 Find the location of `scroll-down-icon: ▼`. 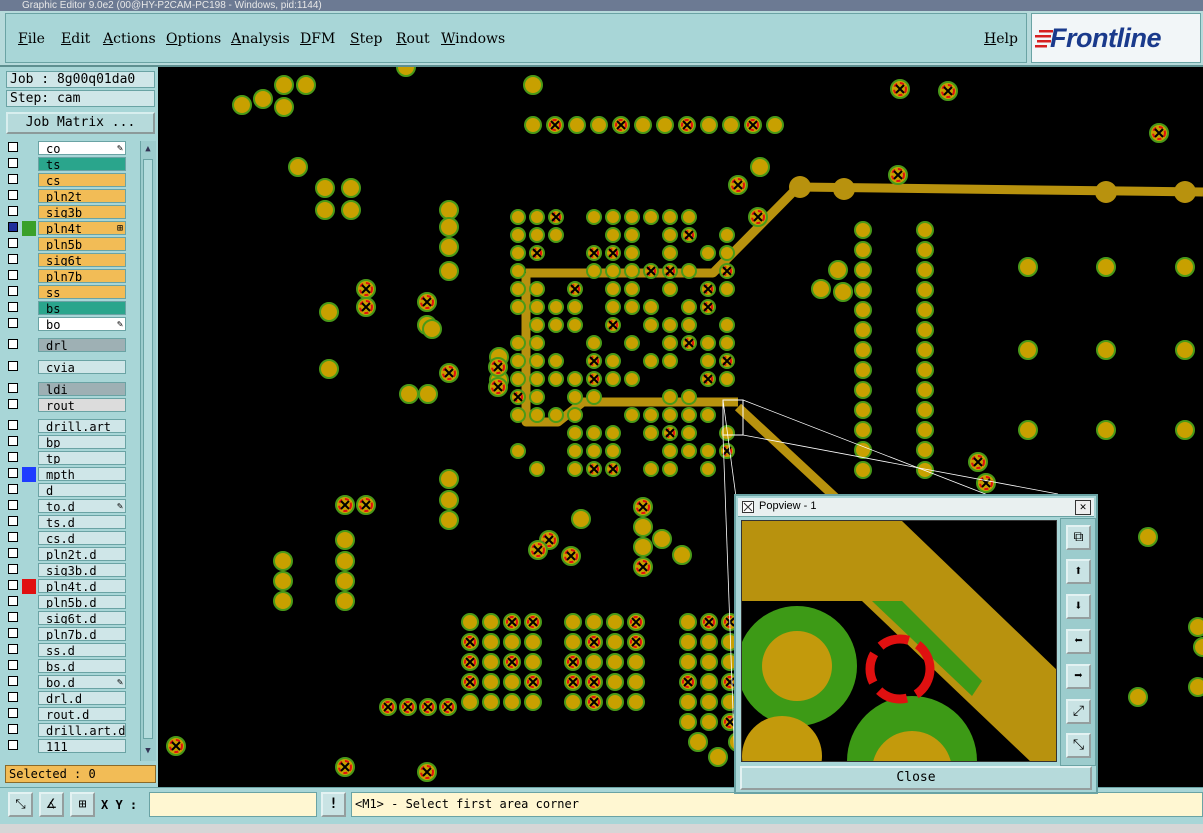

scroll-down-icon: ▼ is located at coordinates (148, 751).